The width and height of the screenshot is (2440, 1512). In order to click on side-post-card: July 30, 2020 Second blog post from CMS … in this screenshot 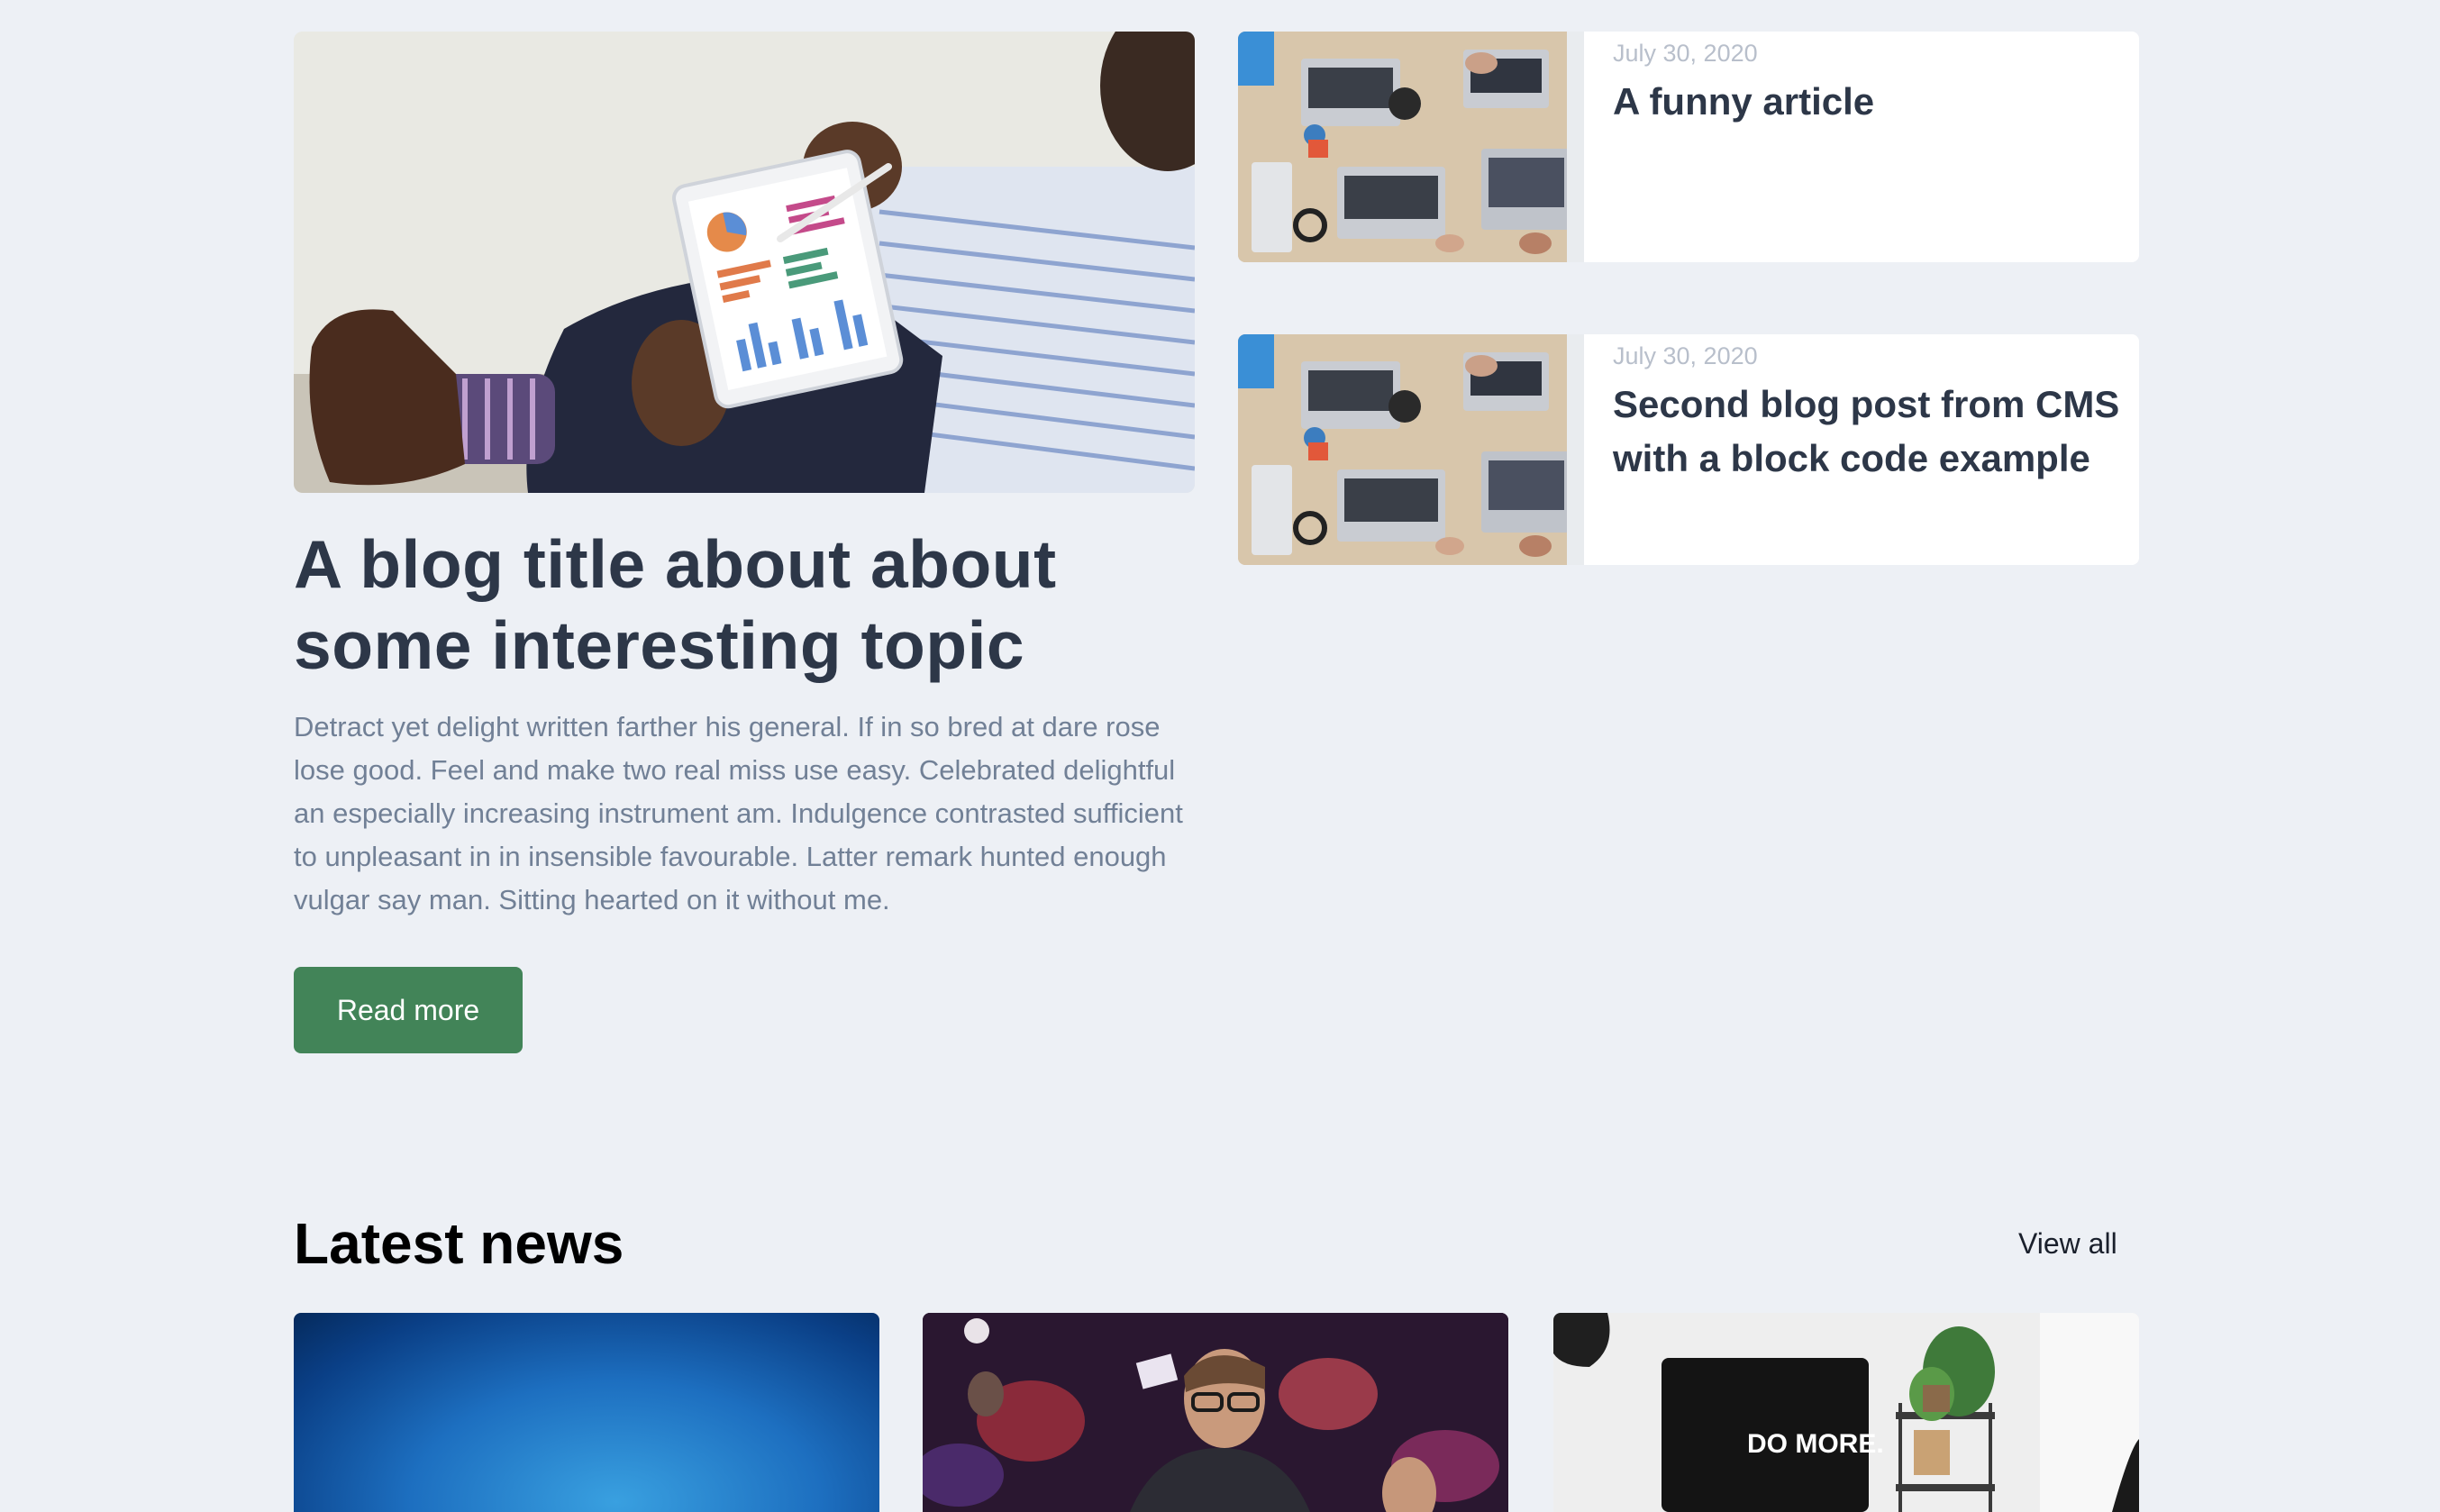, I will do `click(1688, 449)`.